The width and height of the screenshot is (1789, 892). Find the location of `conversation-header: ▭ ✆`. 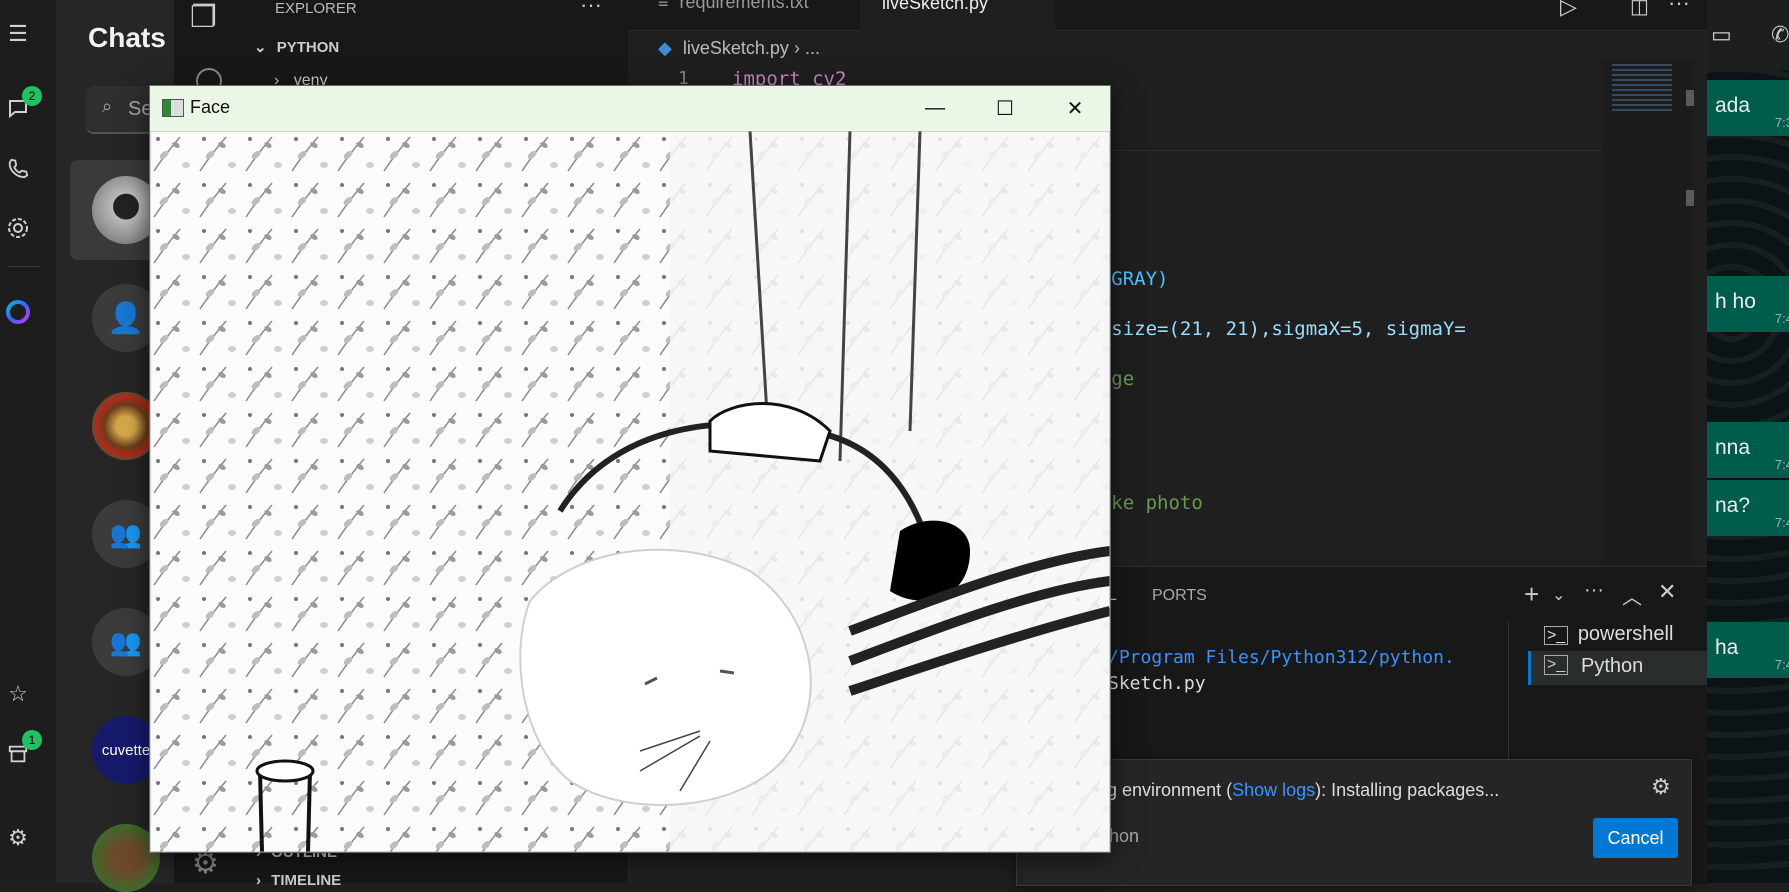

conversation-header: ▭ ✆ is located at coordinates (1748, 35).